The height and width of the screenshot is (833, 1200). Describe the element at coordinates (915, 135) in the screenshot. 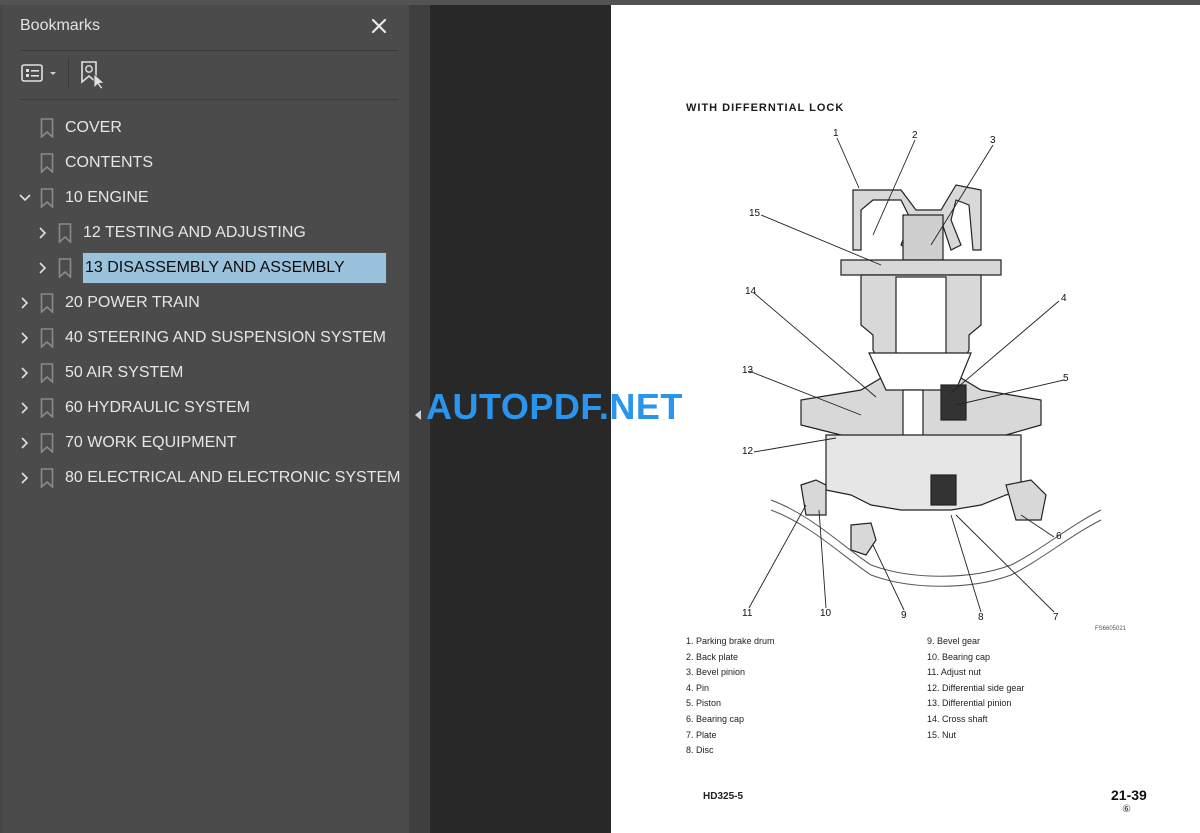

I see `callout-2: 2` at that location.